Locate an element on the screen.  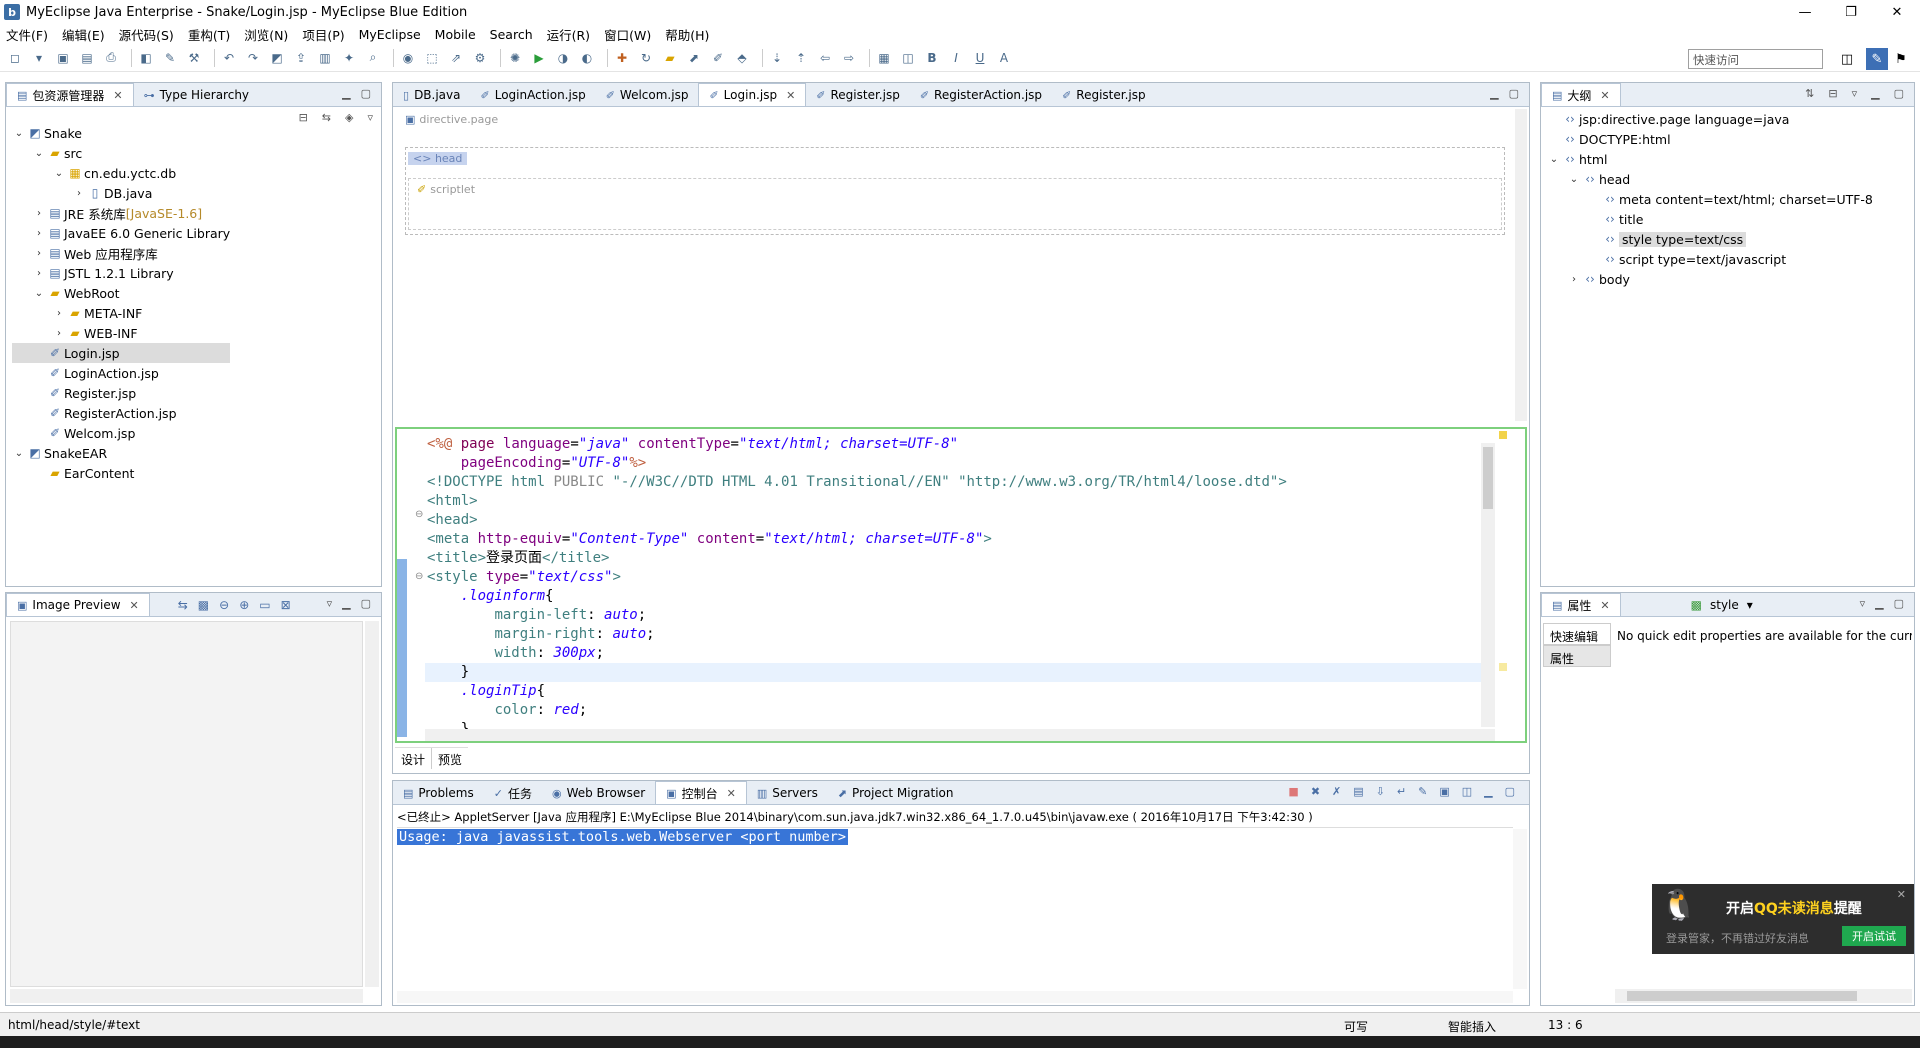
wizard-icon: ✦ is located at coordinates (349, 58).